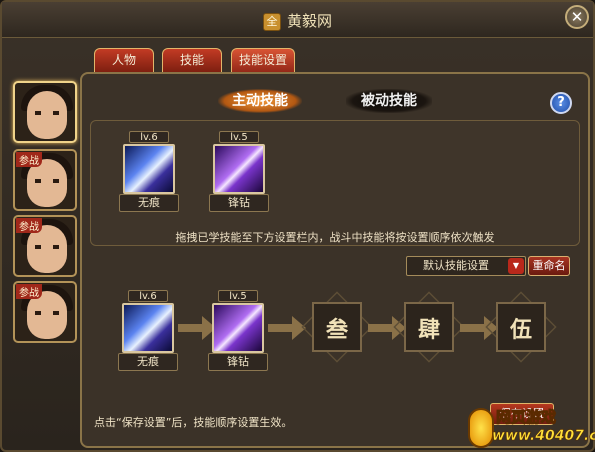 Image resolution: width=595 pixels, height=452 pixels. I want to click on slot-3: 叁, so click(337, 327).